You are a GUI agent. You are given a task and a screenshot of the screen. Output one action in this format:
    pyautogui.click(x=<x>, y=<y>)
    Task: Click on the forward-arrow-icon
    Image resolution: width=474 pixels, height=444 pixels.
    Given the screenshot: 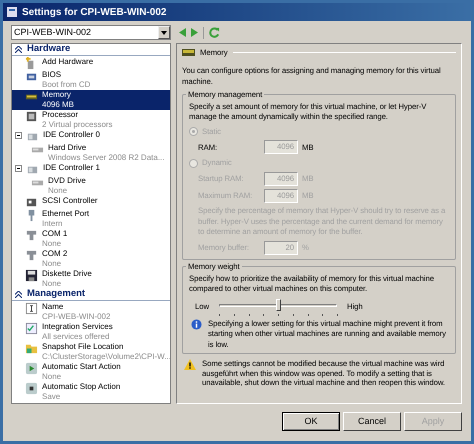 What is the action you would take?
    pyautogui.click(x=194, y=32)
    